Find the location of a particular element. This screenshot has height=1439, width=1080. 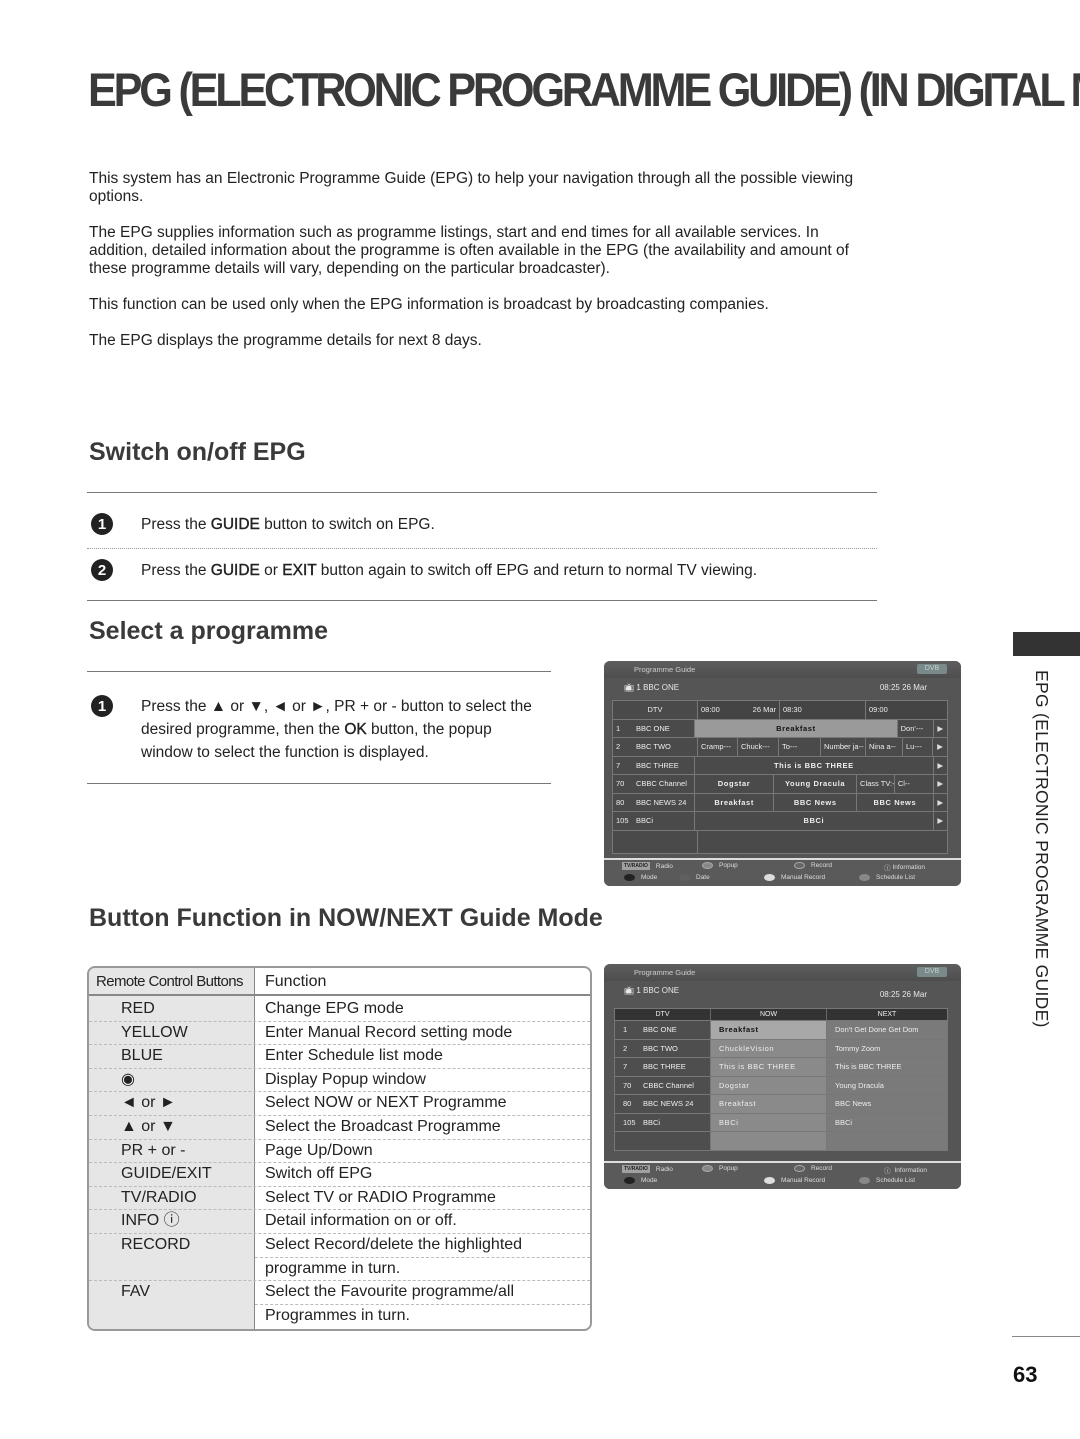

next-programme-cell: Don't Get Done Get Dom is located at coordinates (887, 1030).